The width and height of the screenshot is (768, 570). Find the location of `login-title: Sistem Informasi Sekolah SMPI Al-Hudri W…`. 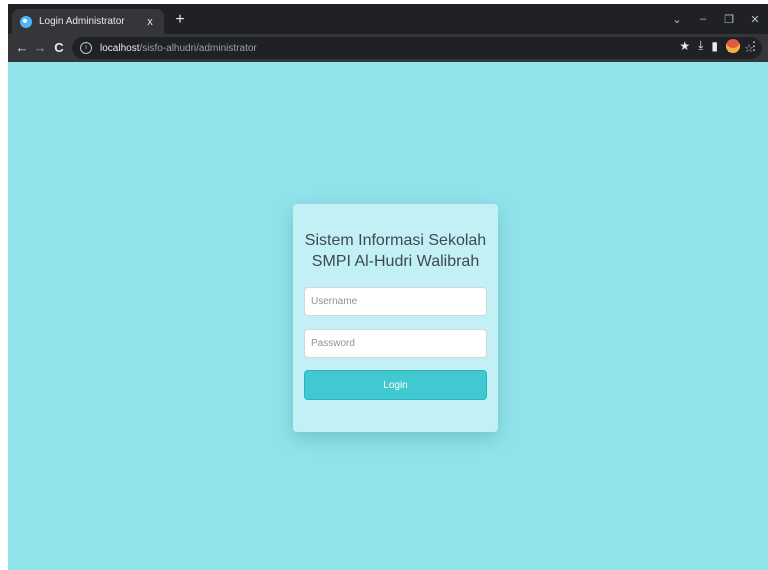

login-title: Sistem Informasi Sekolah SMPI Al-Hudri W… is located at coordinates (395, 251).